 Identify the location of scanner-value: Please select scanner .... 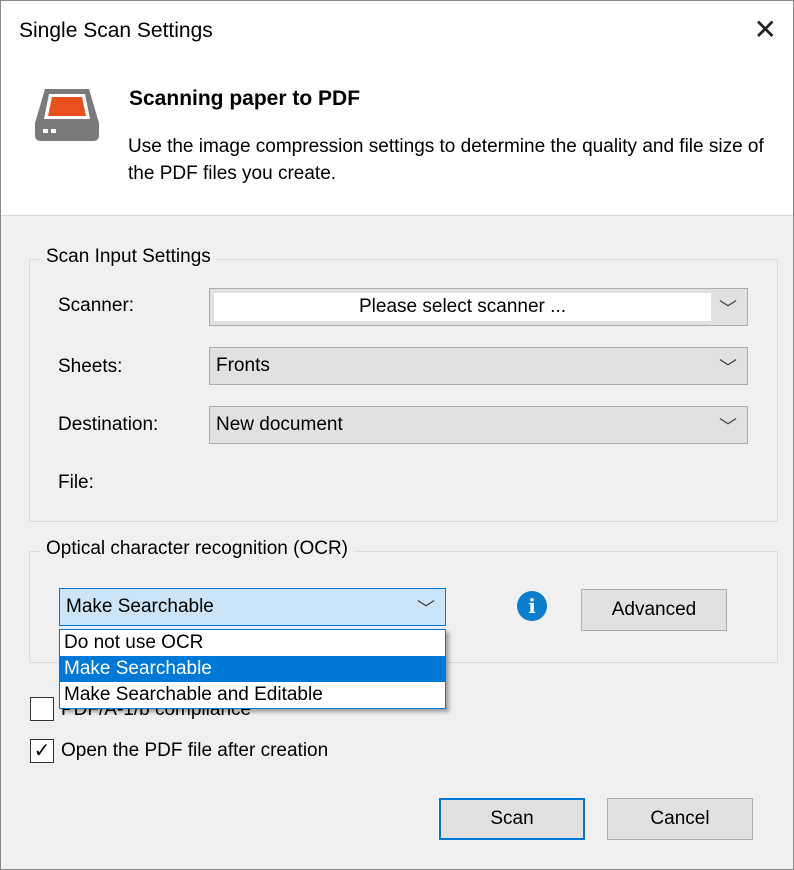
(462, 307).